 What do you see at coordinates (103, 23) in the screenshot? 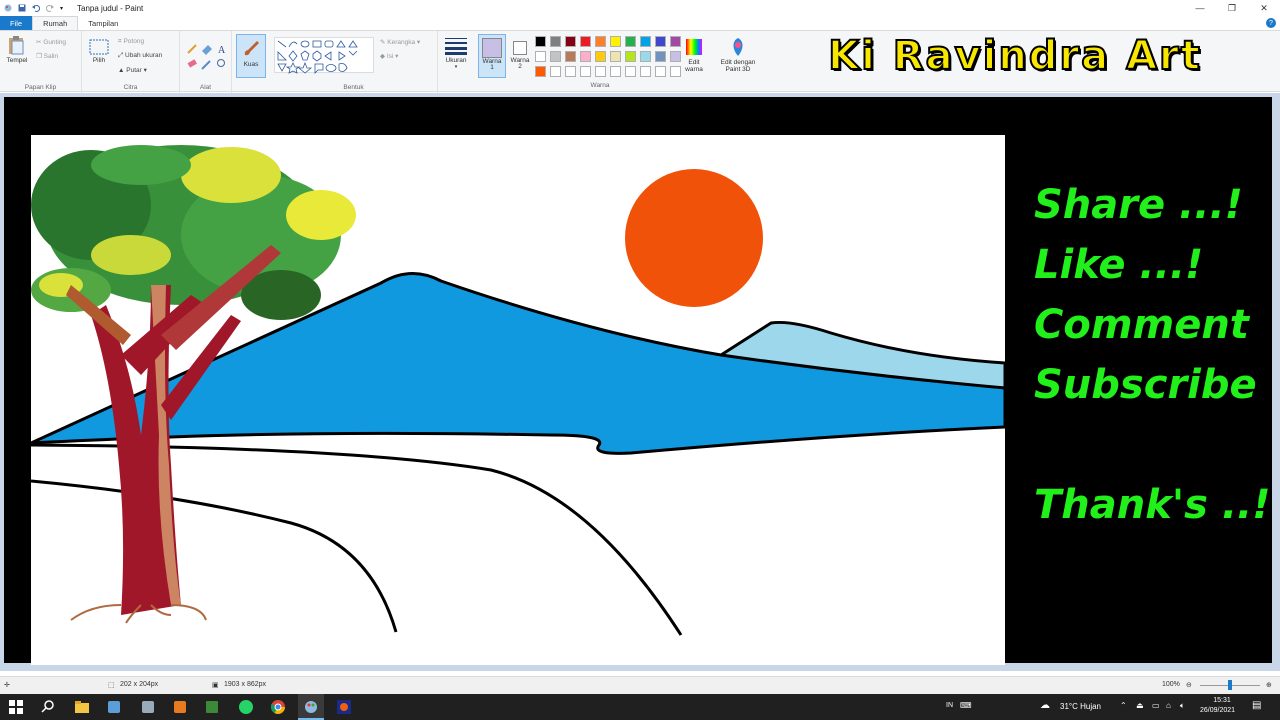
I see `tab-view: Tampilan` at bounding box center [103, 23].